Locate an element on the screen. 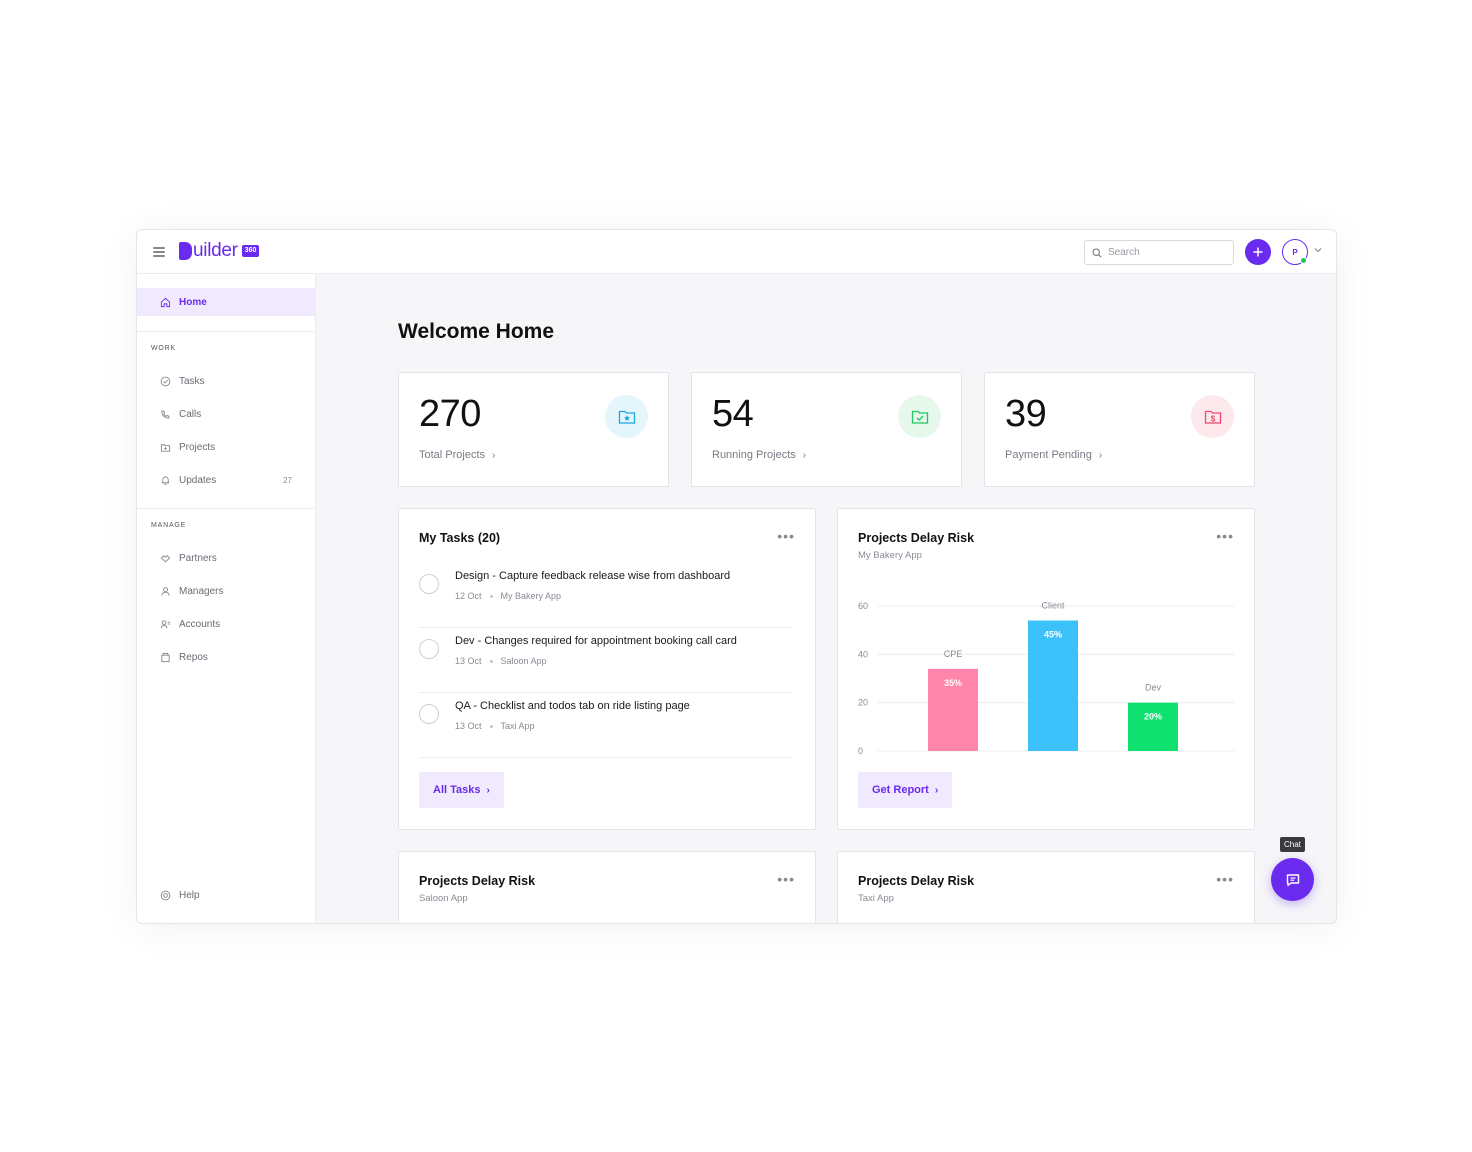  stat-card-running-projects: 54 Running Projects › is located at coordinates (826, 429).